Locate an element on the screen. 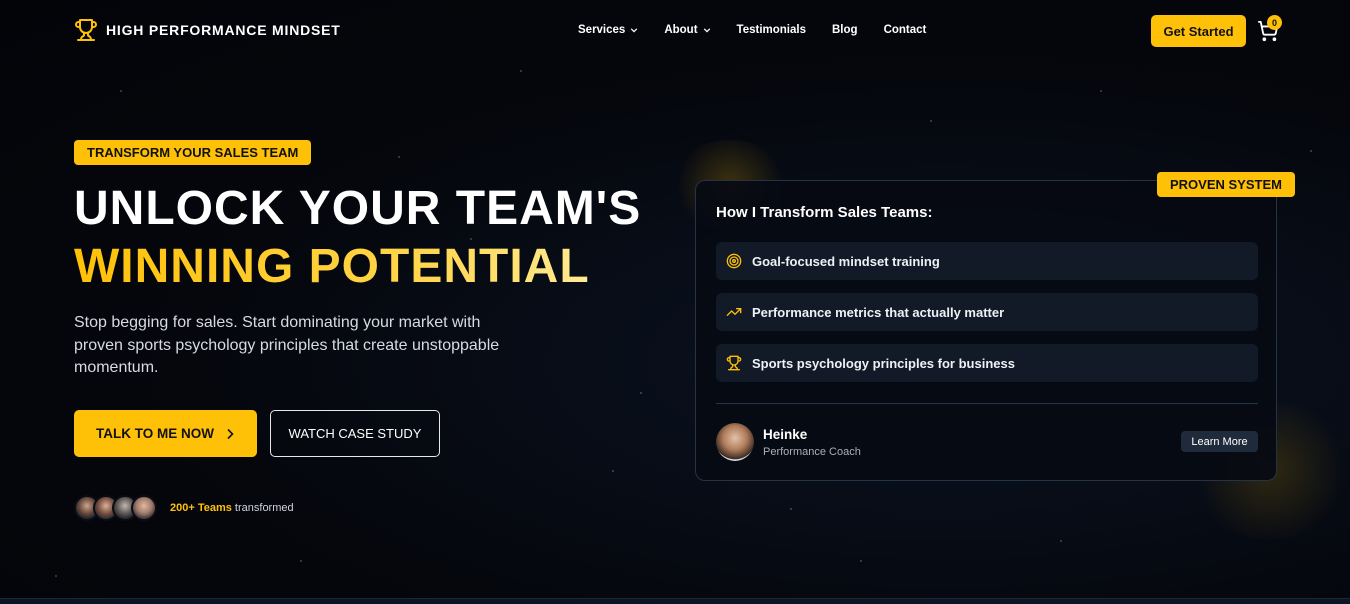  feature-label: Goal-focused mindset training is located at coordinates (846, 261).